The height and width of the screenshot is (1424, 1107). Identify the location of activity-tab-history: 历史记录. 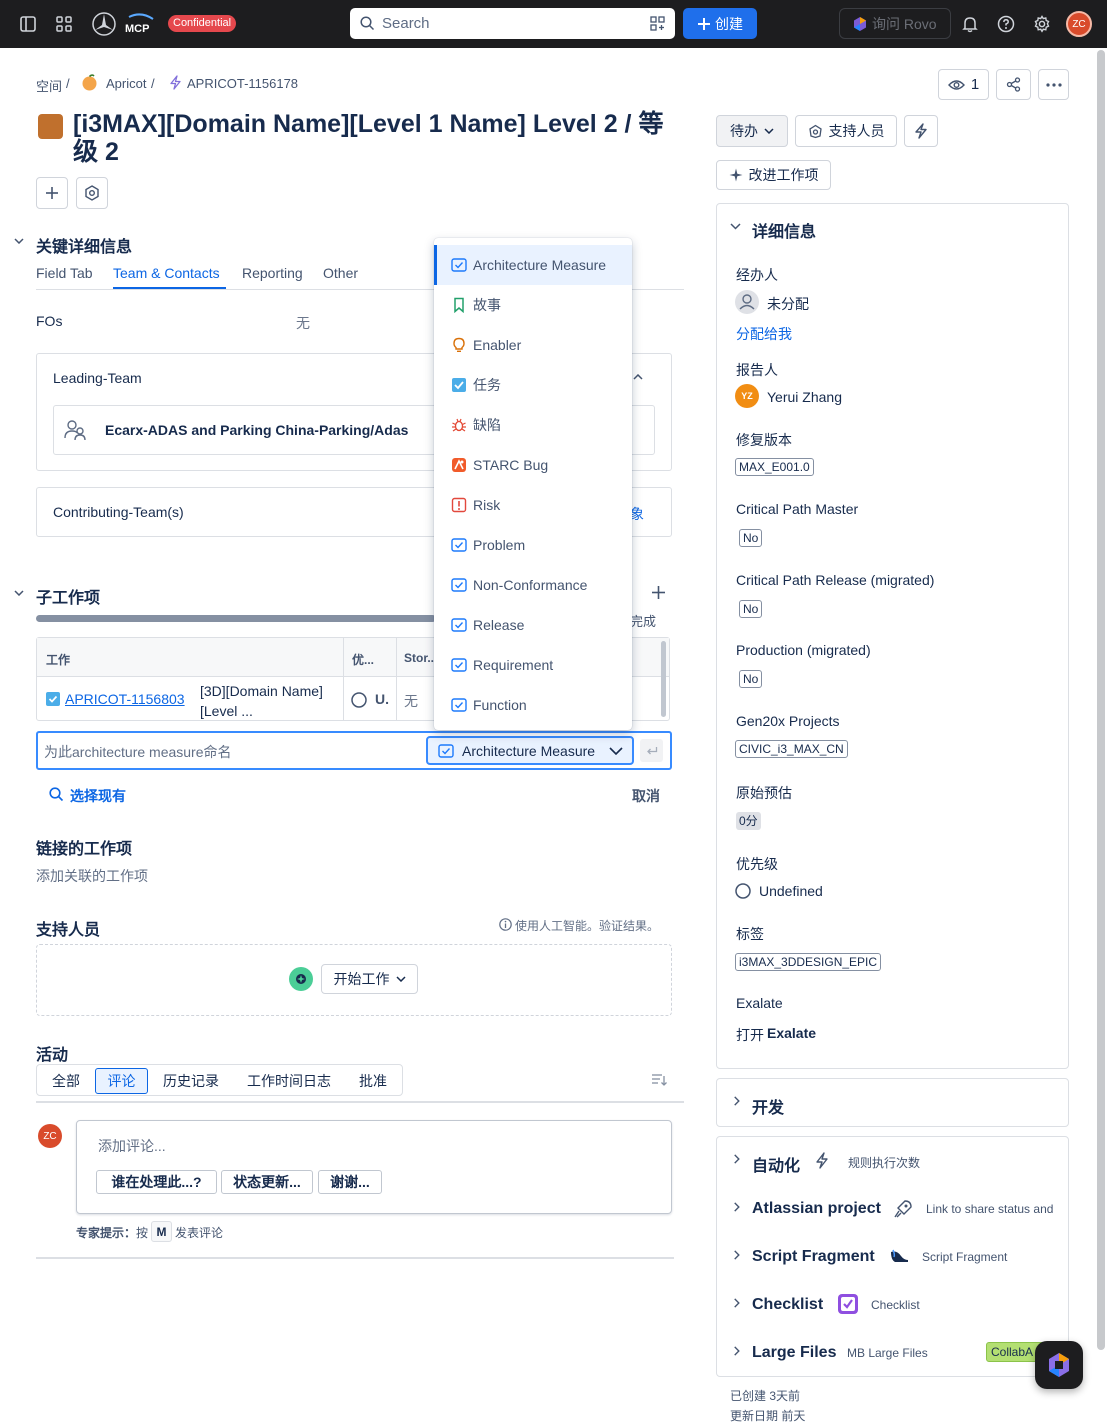
(191, 1081).